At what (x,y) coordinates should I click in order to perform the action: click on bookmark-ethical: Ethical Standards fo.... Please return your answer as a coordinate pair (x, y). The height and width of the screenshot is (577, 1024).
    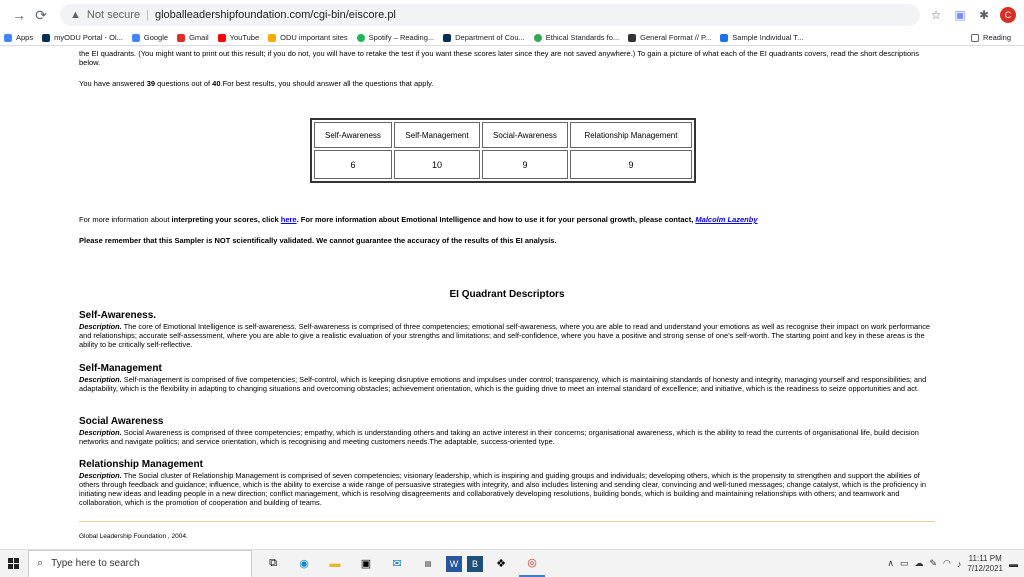
    Looking at the image, I should click on (576, 37).